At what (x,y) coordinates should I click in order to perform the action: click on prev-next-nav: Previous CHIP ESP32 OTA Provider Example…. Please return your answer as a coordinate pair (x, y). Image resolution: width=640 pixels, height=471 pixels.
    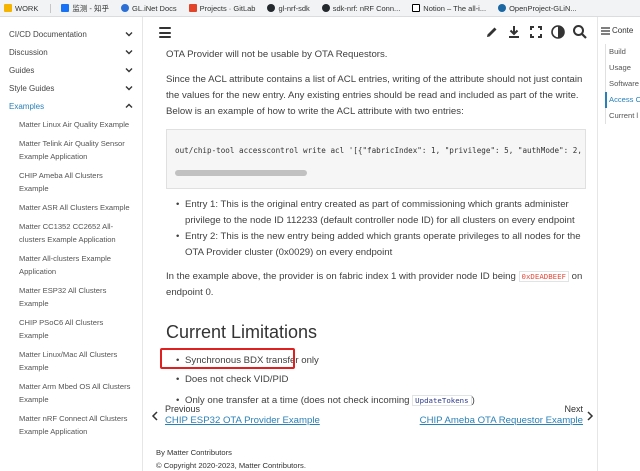
    Looking at the image, I should click on (370, 419).